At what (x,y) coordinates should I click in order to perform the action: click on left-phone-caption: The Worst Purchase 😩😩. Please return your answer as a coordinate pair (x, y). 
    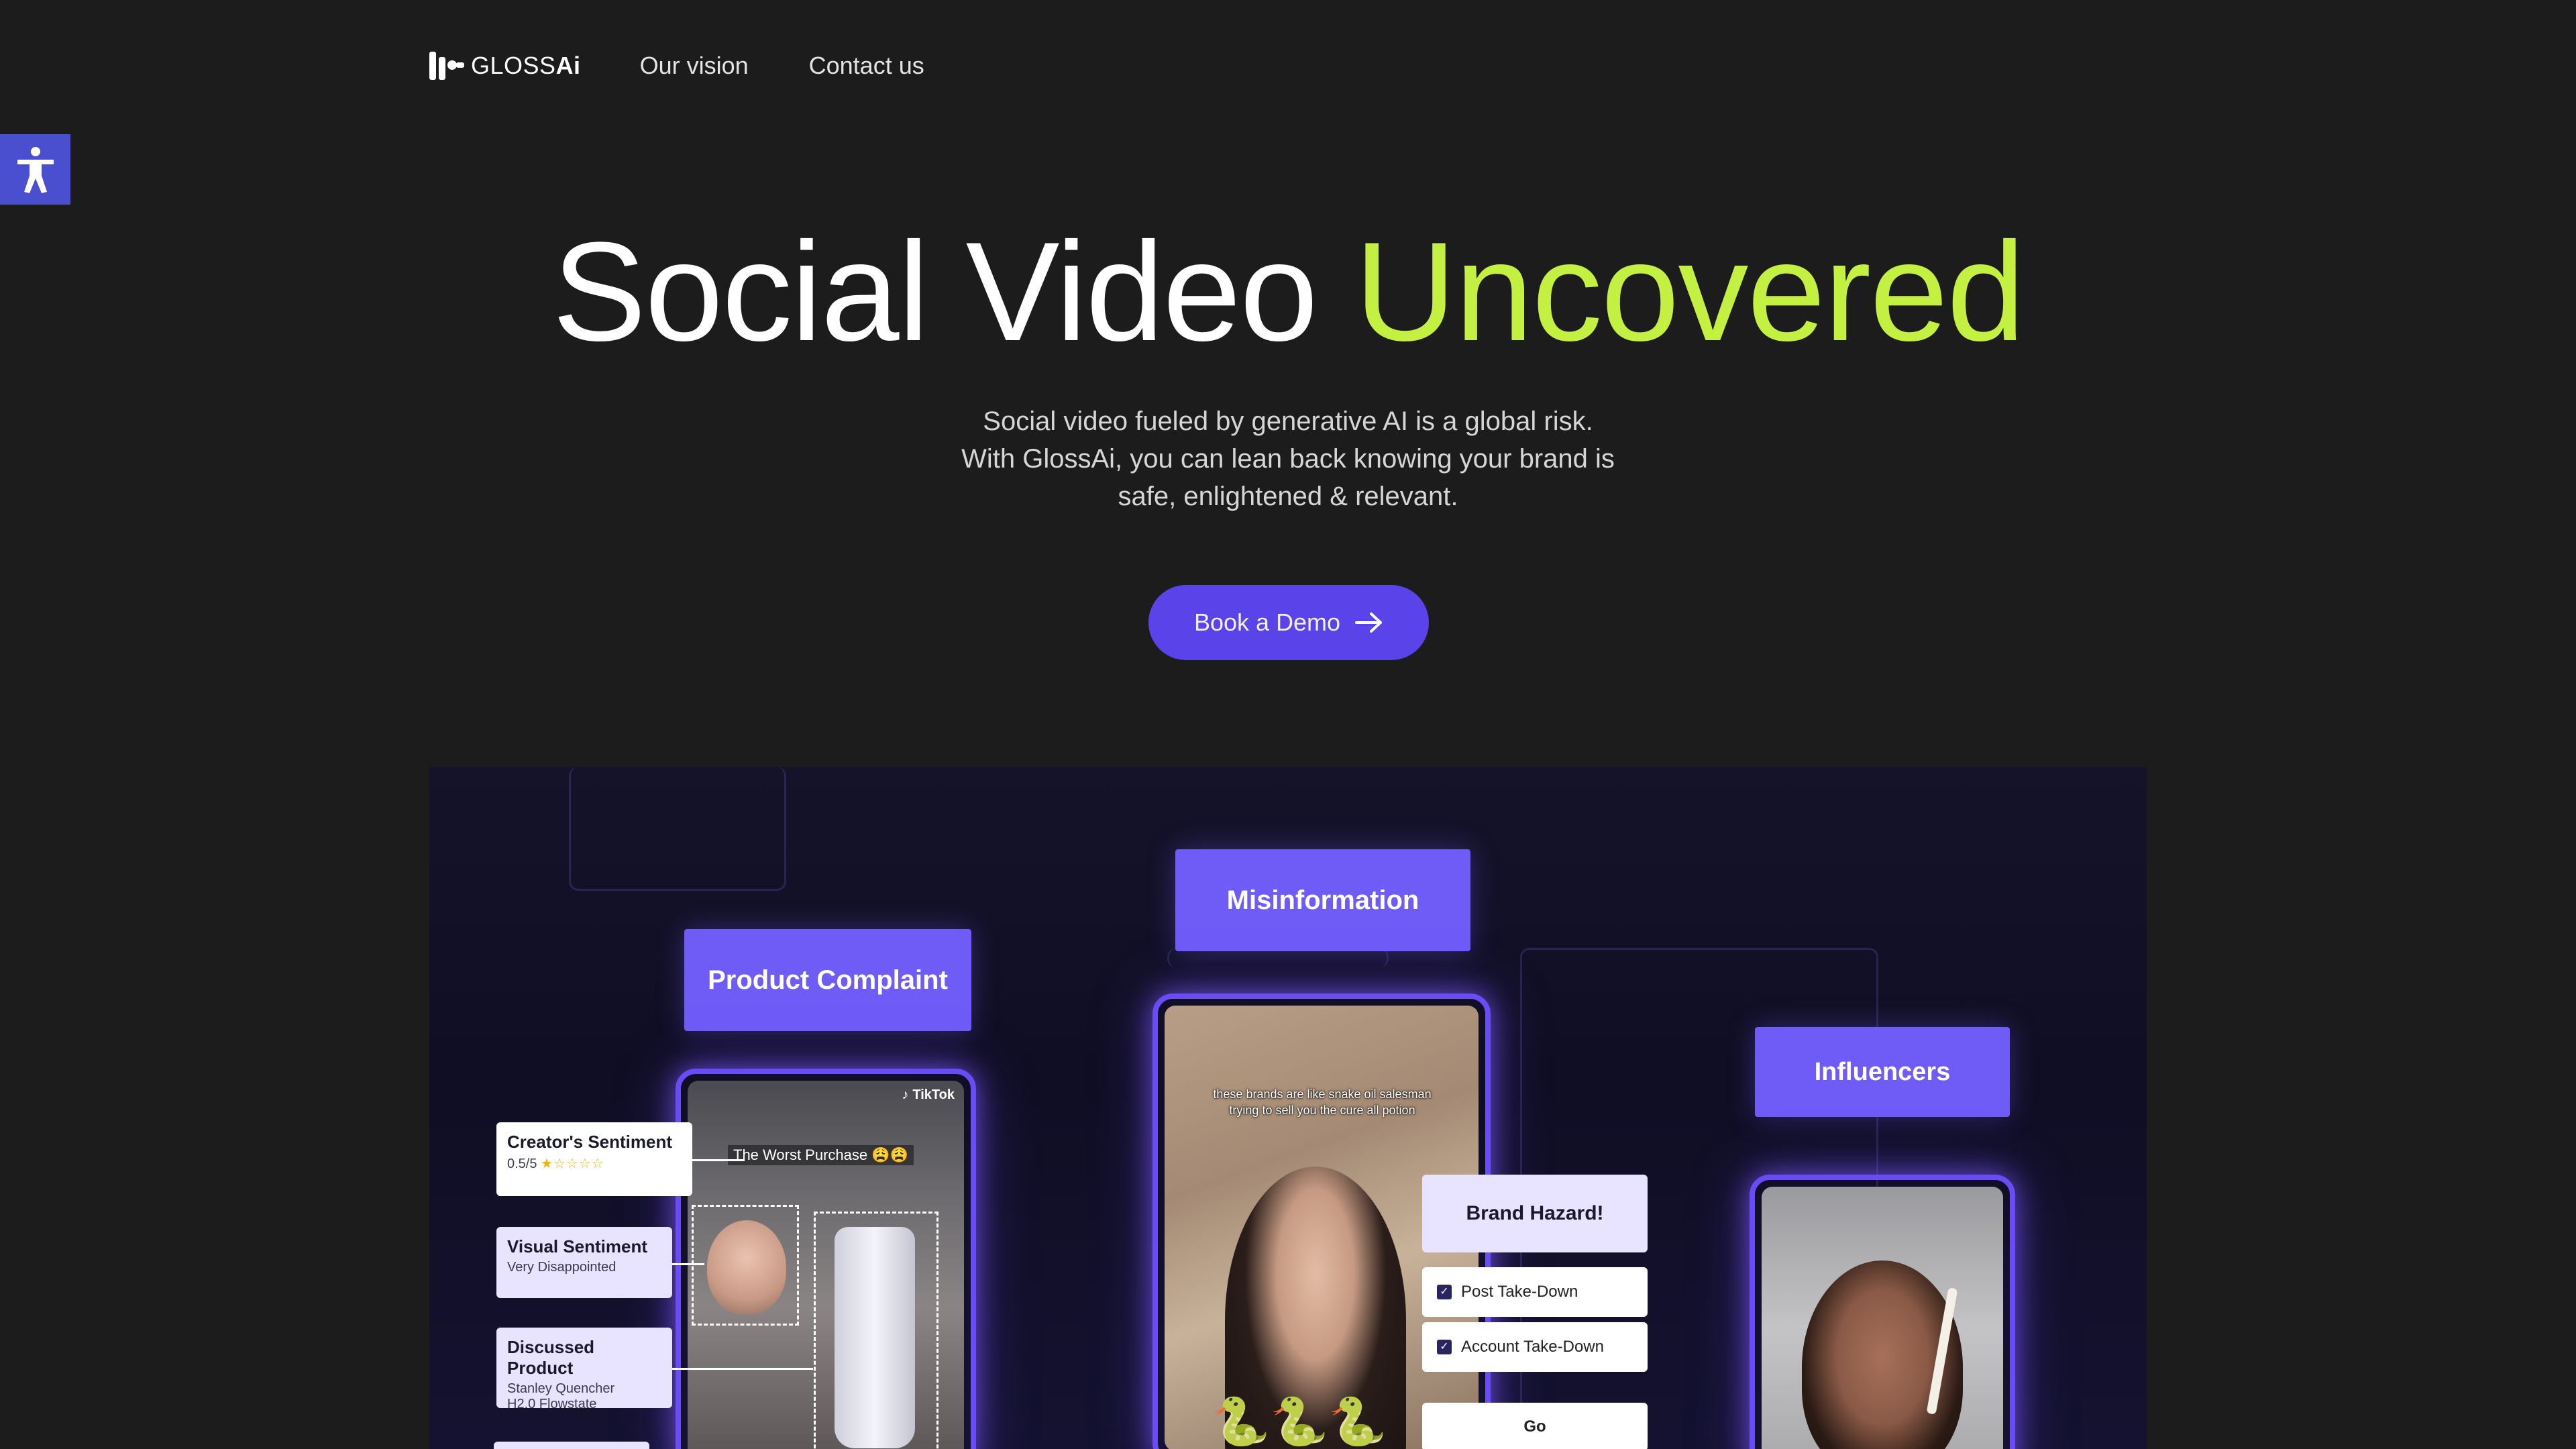
    Looking at the image, I should click on (821, 1155).